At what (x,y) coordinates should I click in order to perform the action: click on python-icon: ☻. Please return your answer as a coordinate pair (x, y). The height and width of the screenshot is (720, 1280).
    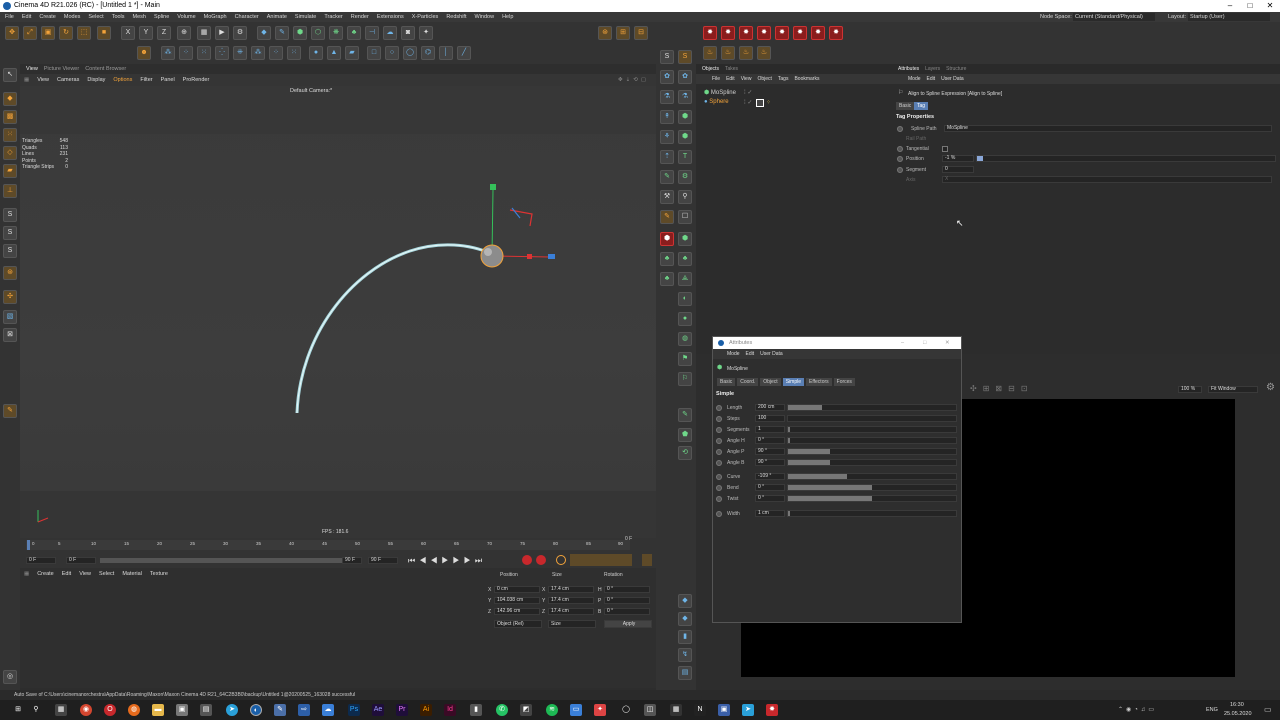
    Looking at the image, I should click on (144, 53).